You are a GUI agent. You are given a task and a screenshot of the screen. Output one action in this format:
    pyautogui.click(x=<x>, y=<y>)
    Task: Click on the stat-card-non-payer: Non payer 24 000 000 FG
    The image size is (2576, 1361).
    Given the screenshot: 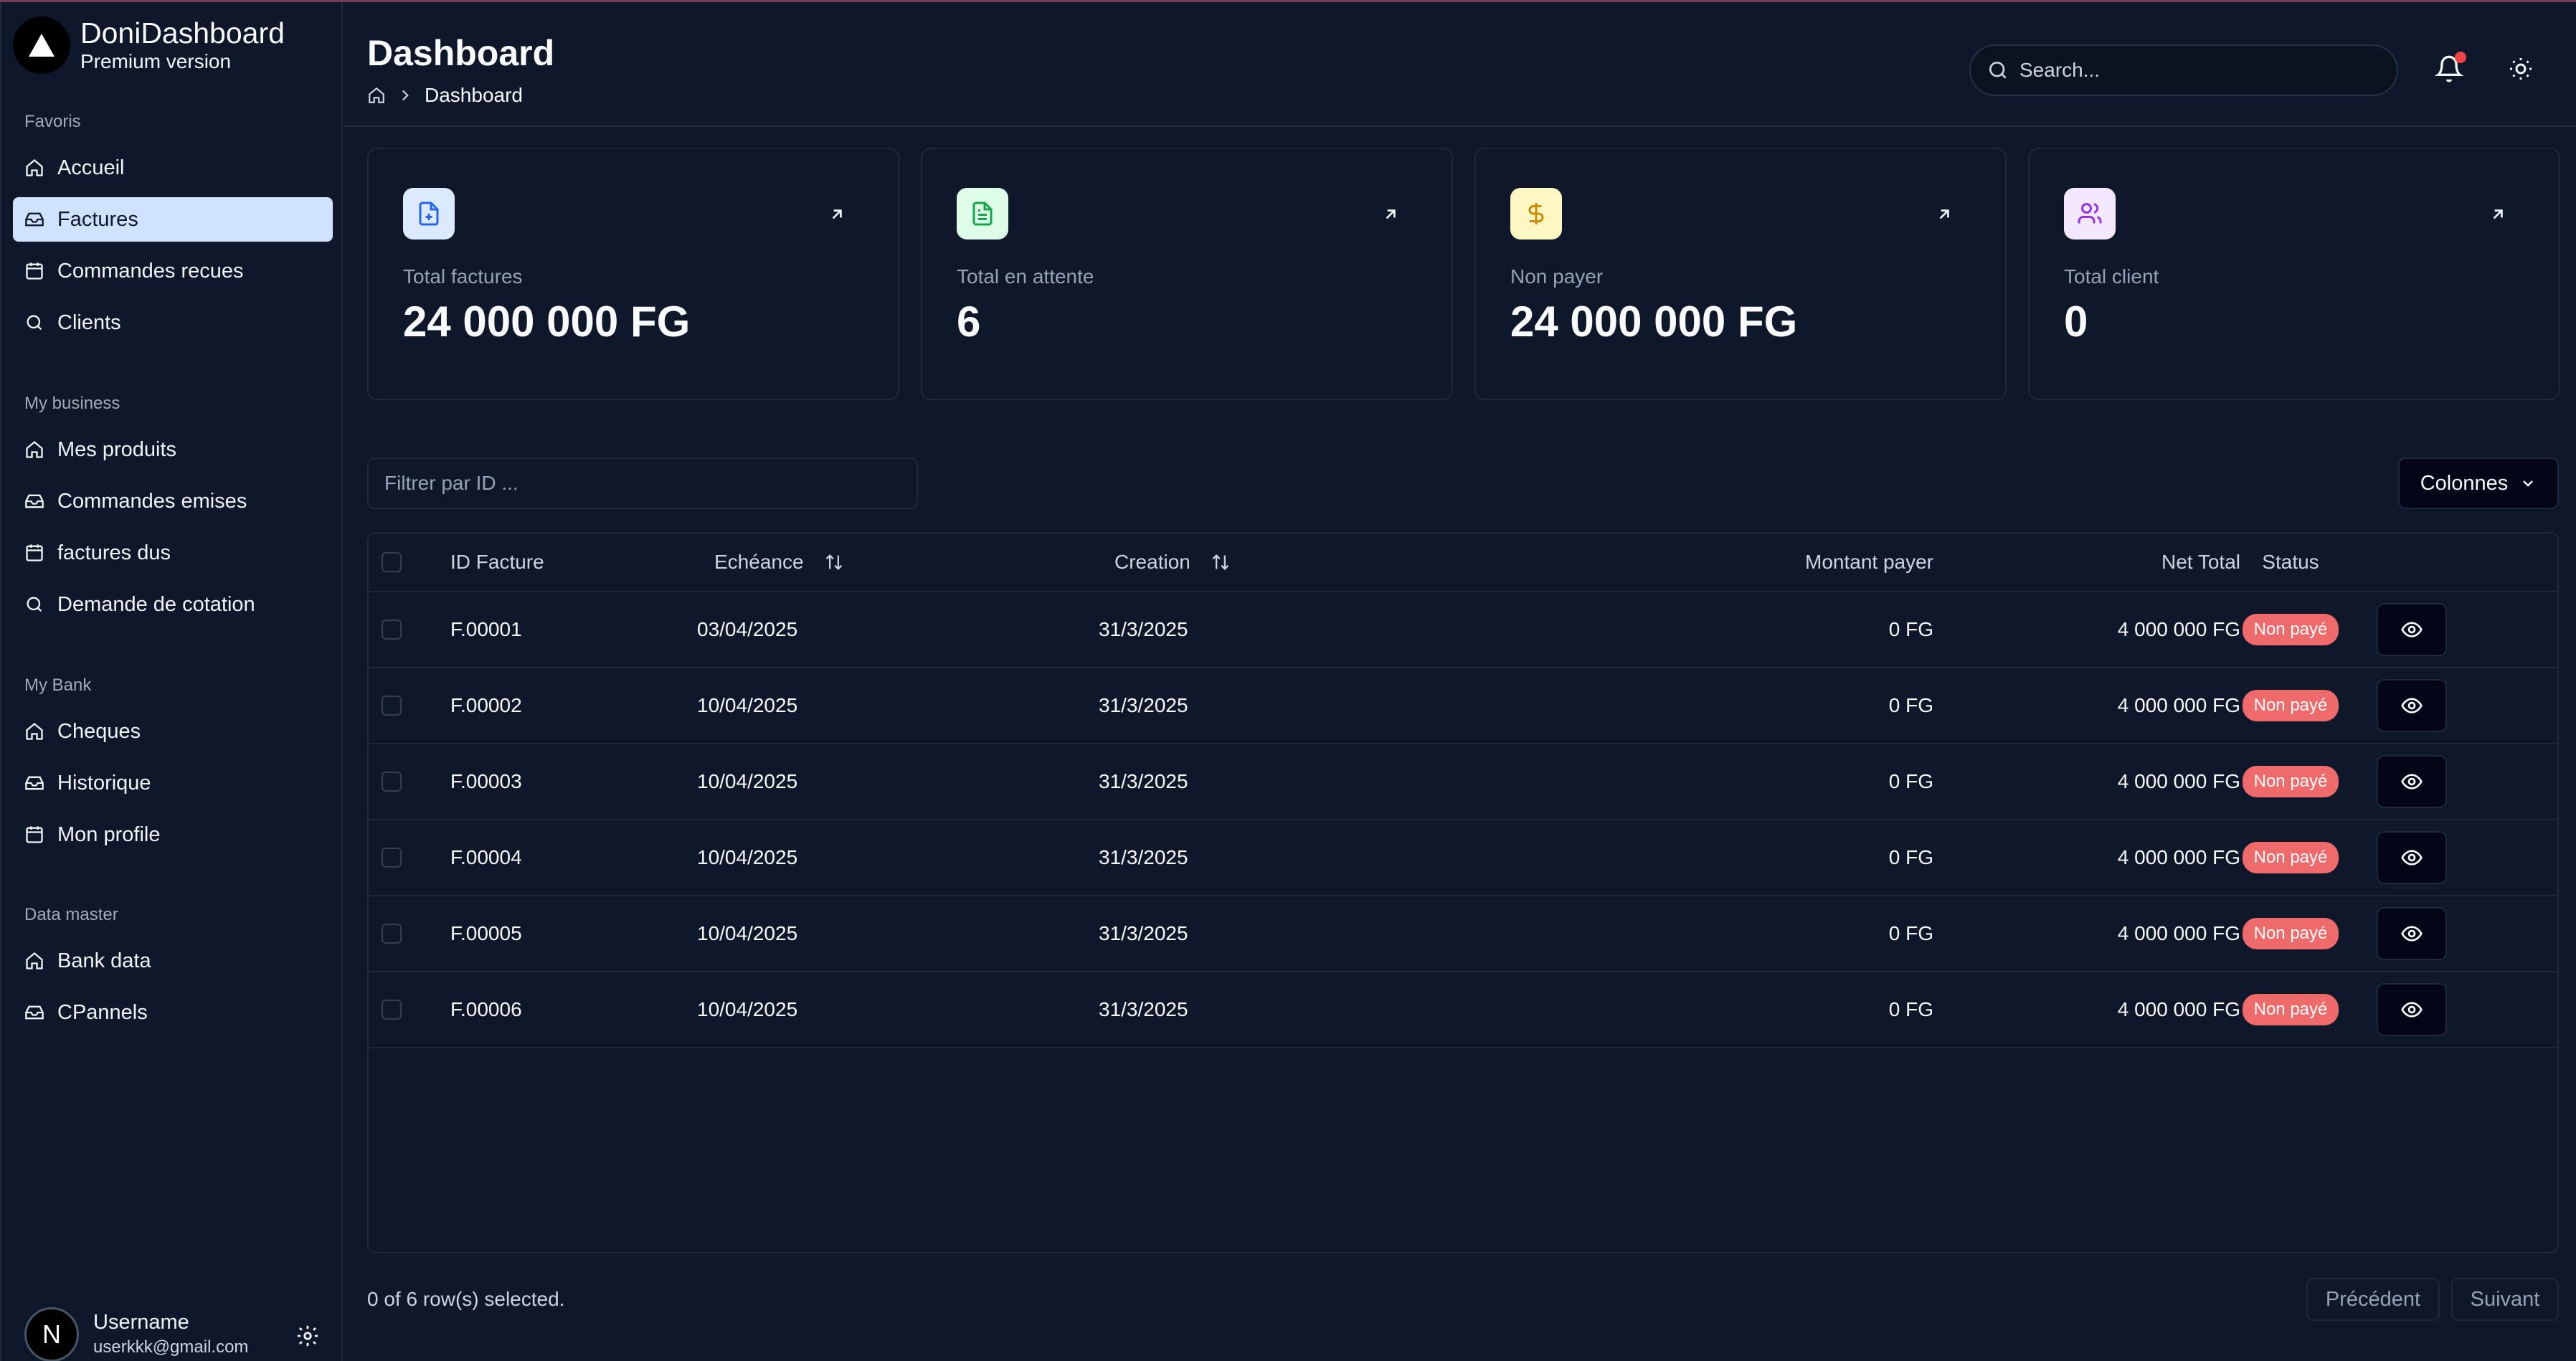 What is the action you would take?
    pyautogui.click(x=1740, y=274)
    